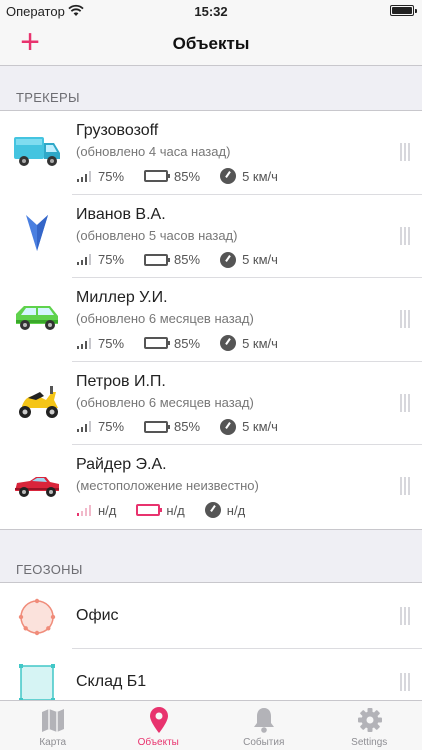 Image resolution: width=422 pixels, height=750 pixels. Describe the element at coordinates (37, 232) in the screenshot. I see `arrow-marker-icon` at that location.